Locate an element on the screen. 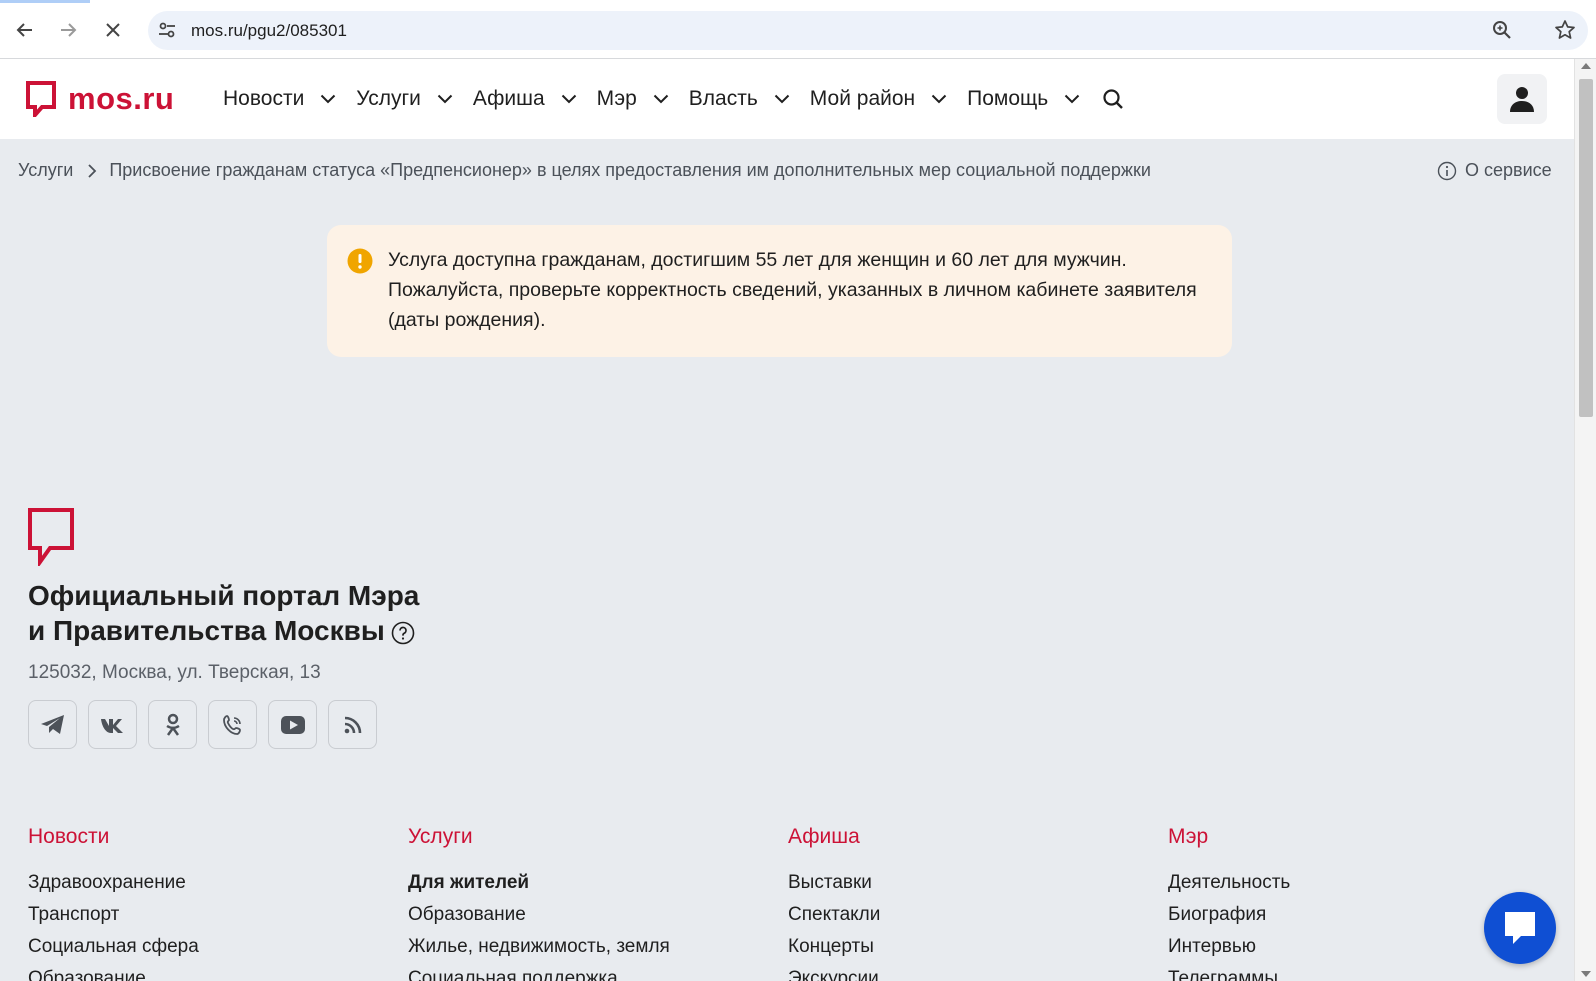 This screenshot has width=1596, height=981. footer-link: Концерты is located at coordinates (978, 947).